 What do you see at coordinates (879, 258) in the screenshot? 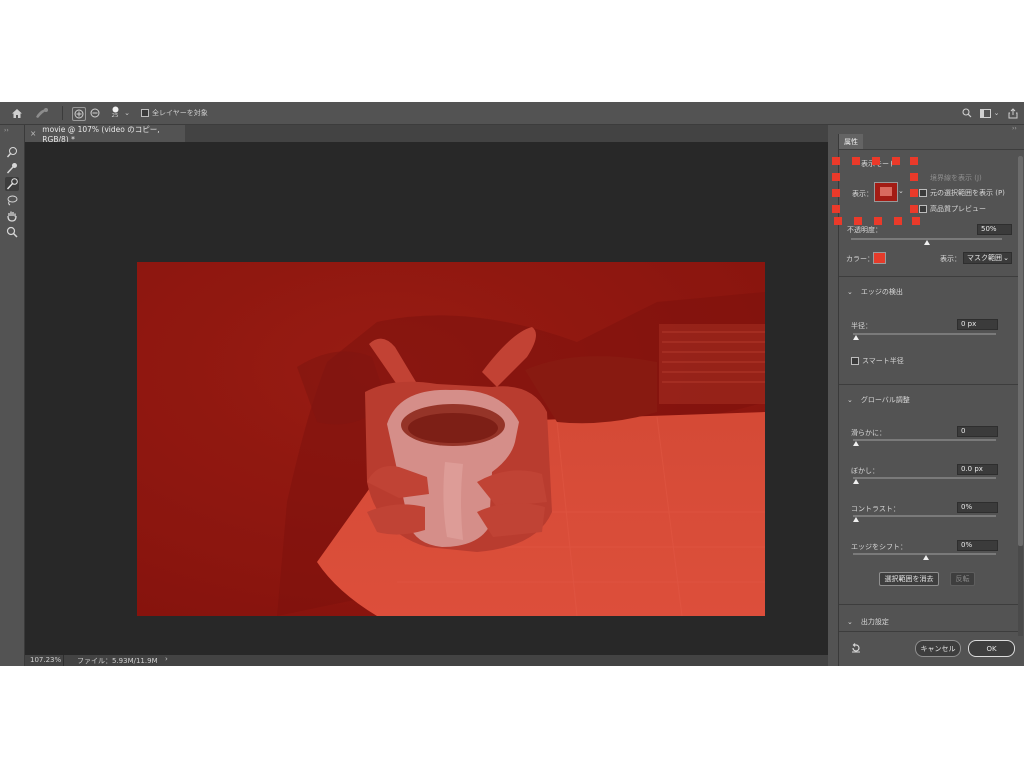
I see `color-swatch` at bounding box center [879, 258].